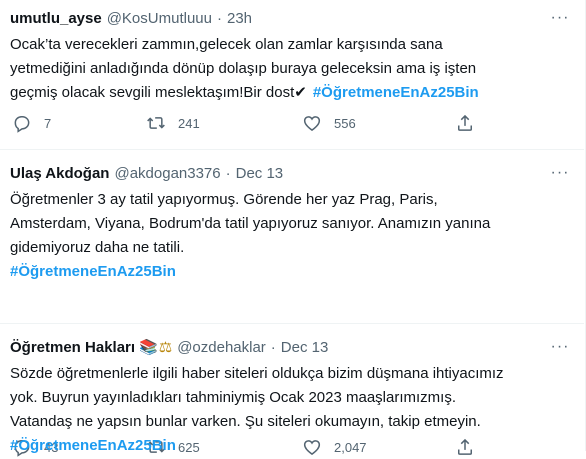  Describe the element at coordinates (173, 123) in the screenshot. I see `retweet-button: 241` at that location.